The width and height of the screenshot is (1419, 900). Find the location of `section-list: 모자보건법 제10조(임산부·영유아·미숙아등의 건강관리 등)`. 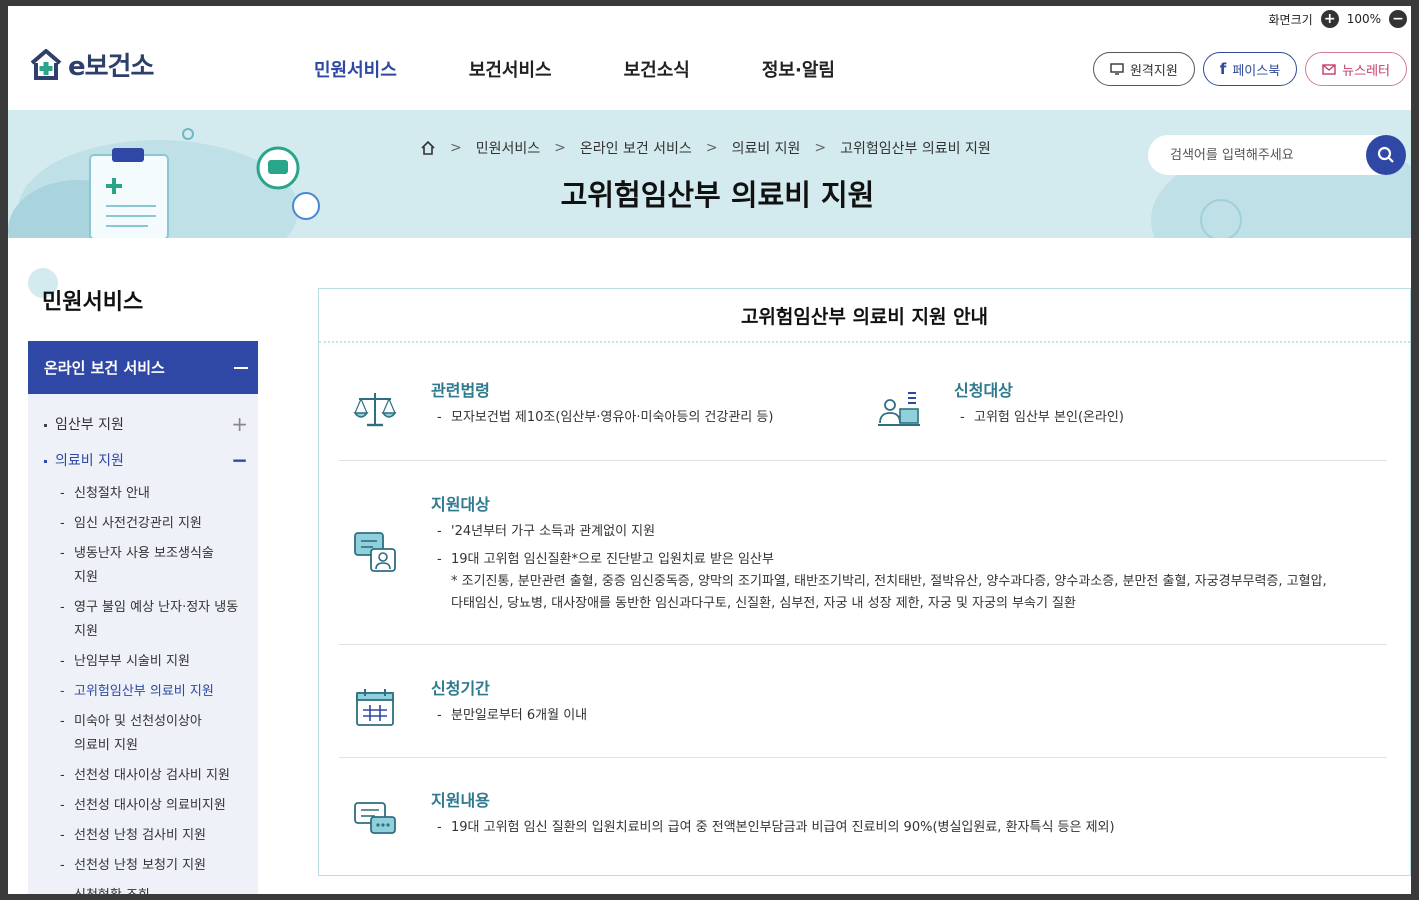

section-list: 모자보건법 제10조(임산부·영유아·미숙아등의 건강관리 등) is located at coordinates (605, 421).